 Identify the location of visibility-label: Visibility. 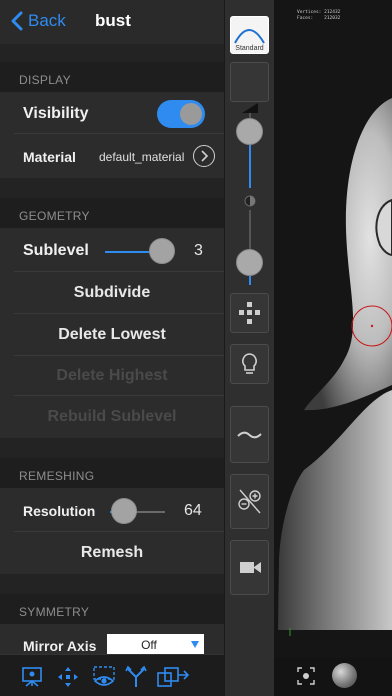
(56, 113).